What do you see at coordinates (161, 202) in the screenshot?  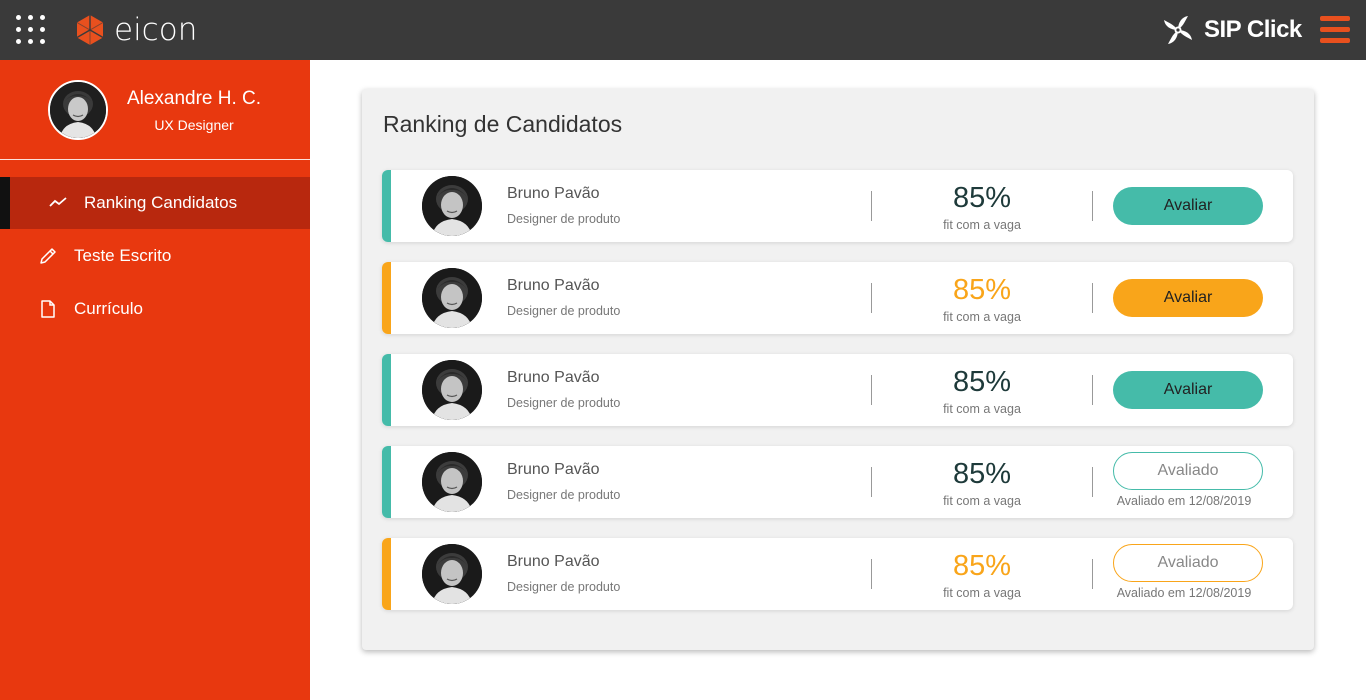 I see `sidebar-item-label: Ranking Candidatos` at bounding box center [161, 202].